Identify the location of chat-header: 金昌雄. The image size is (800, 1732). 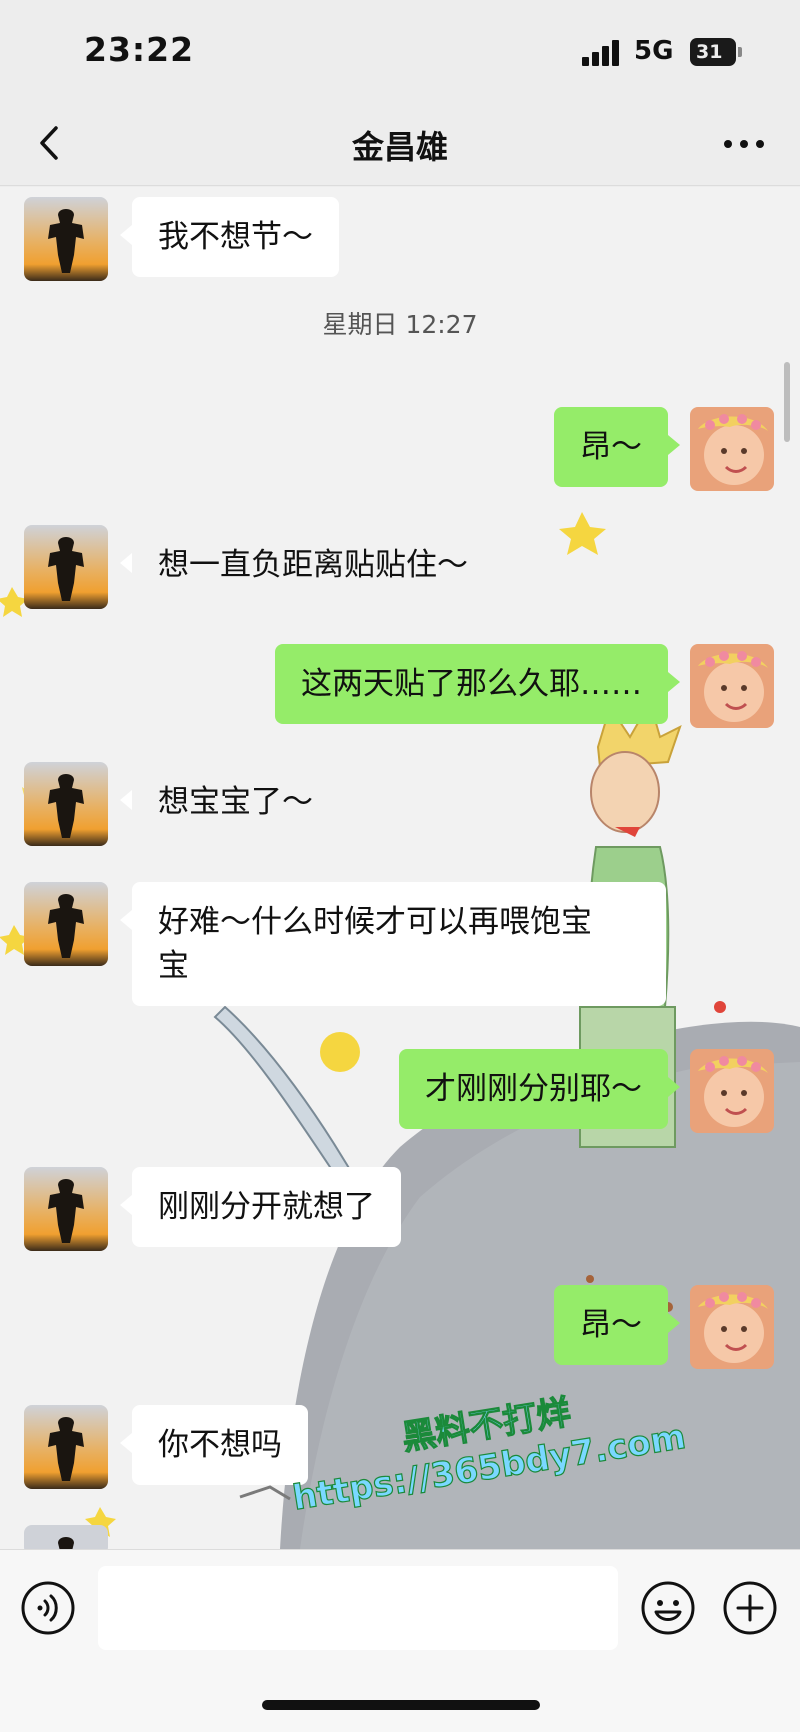
(400, 143).